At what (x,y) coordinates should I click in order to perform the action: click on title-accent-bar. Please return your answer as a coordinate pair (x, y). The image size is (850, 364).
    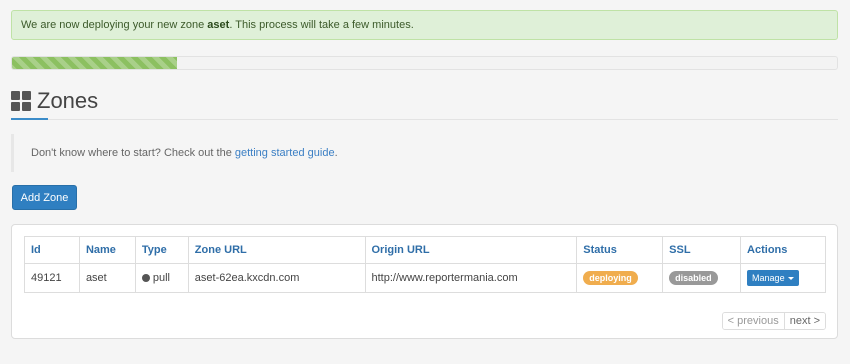
    Looking at the image, I should click on (29, 119).